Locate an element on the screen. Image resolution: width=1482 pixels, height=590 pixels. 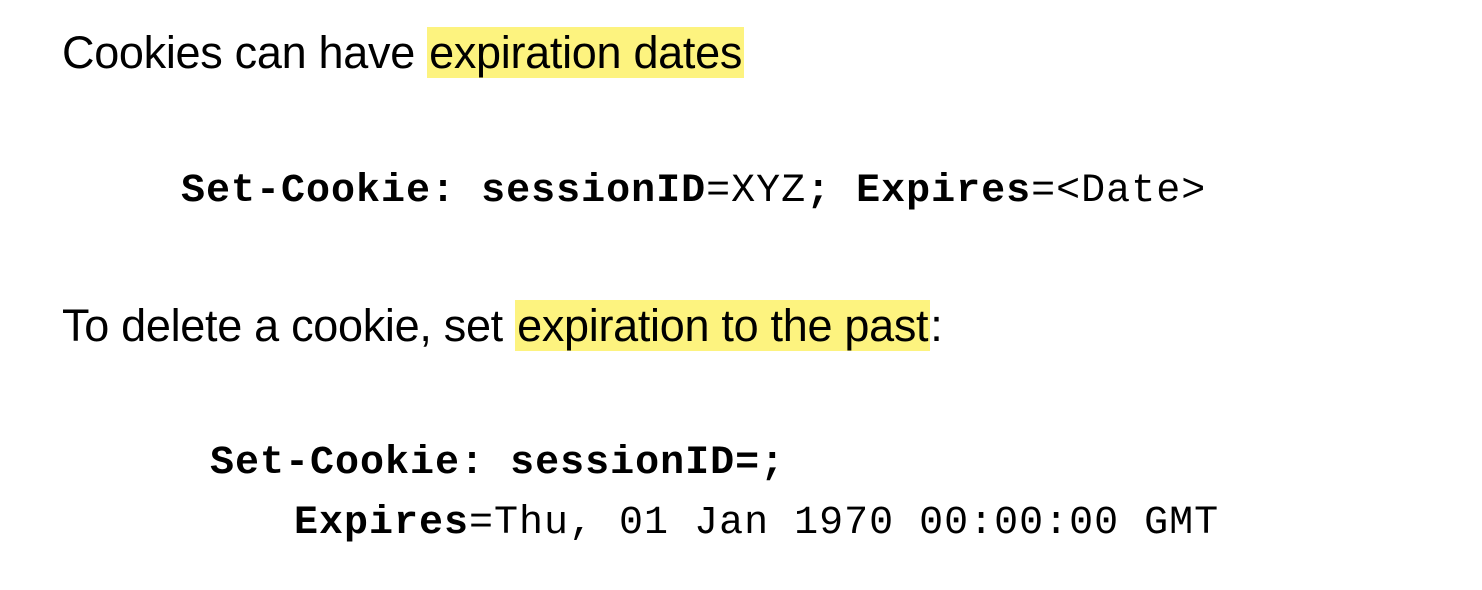
cookie-name: sessionID is located at coordinates (594, 191).